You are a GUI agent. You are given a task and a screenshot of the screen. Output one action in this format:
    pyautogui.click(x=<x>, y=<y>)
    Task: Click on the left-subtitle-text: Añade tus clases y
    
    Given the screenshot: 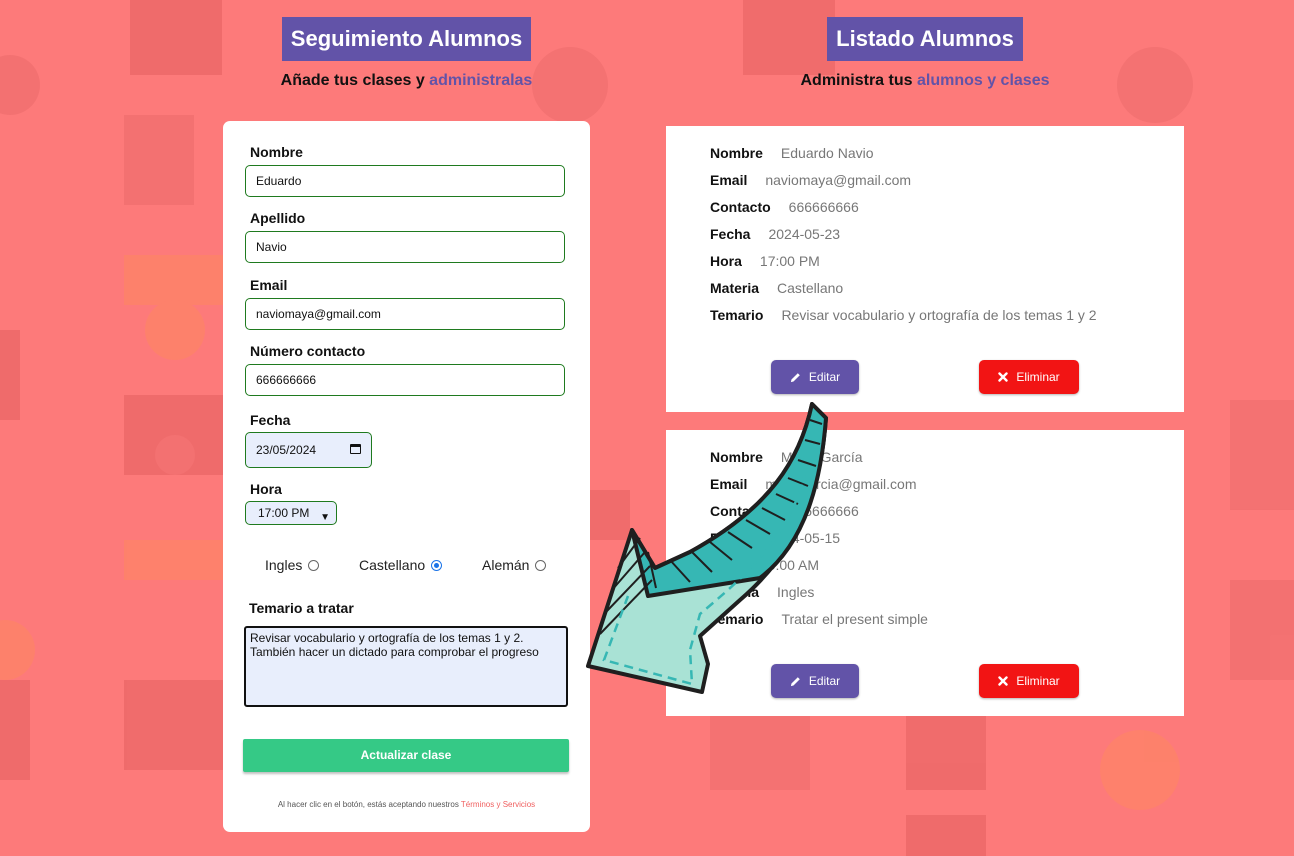 What is the action you would take?
    pyautogui.click(x=355, y=80)
    